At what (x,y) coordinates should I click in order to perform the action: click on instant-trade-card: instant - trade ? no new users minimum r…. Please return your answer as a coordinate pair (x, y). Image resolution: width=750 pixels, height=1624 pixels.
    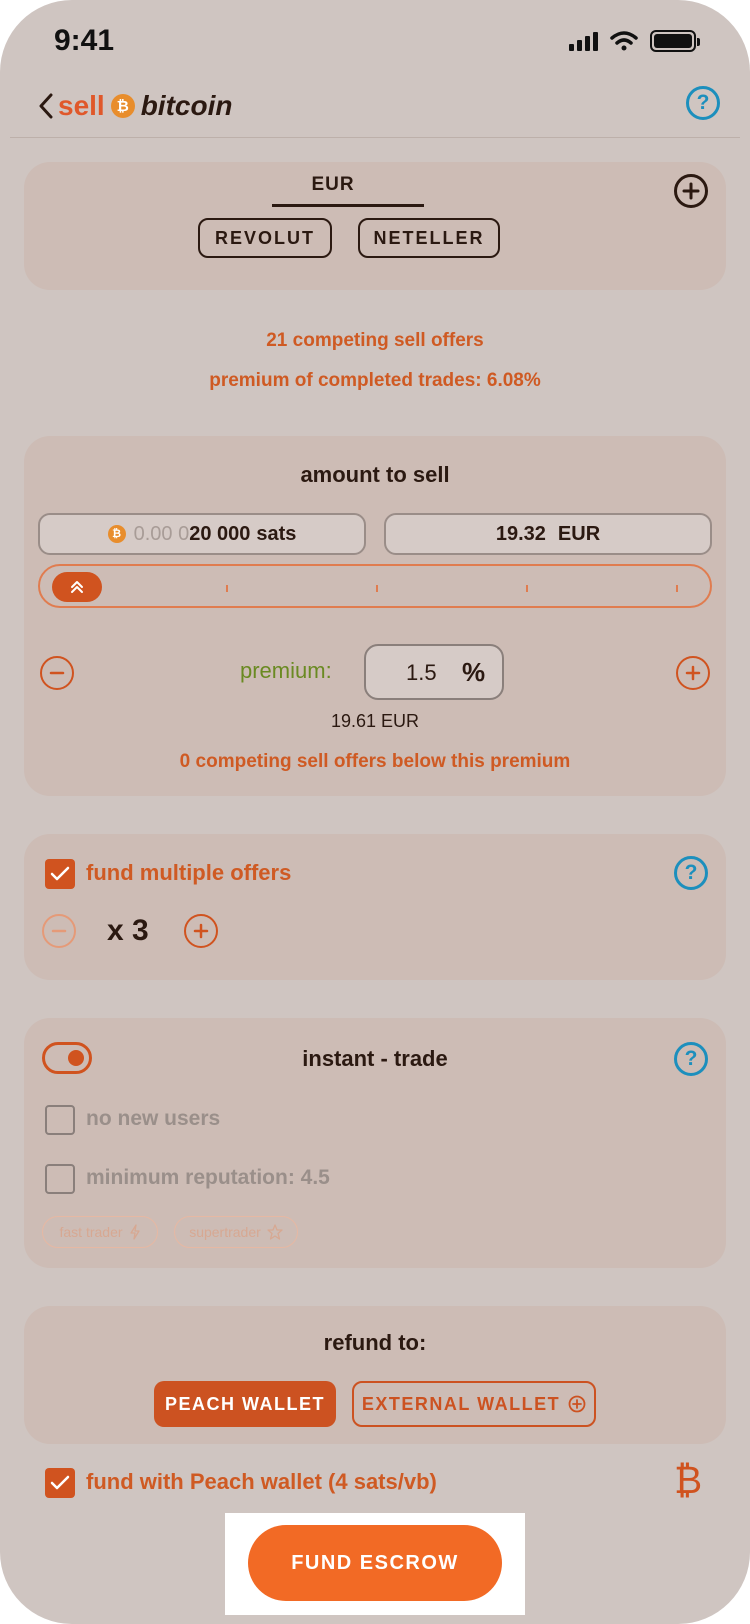
    Looking at the image, I should click on (375, 1143).